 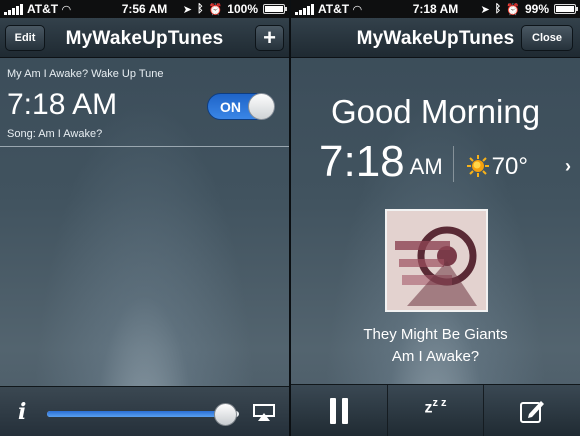 I want to click on nav-bar: Edit MyWakeUpTunes +, so click(x=144, y=38).